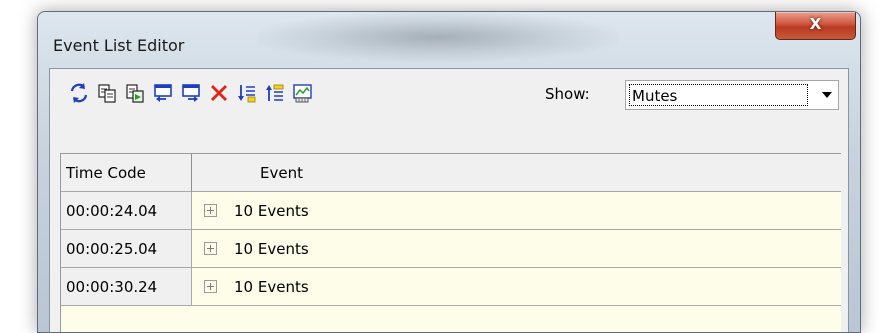  I want to click on paste-button, so click(135, 93).